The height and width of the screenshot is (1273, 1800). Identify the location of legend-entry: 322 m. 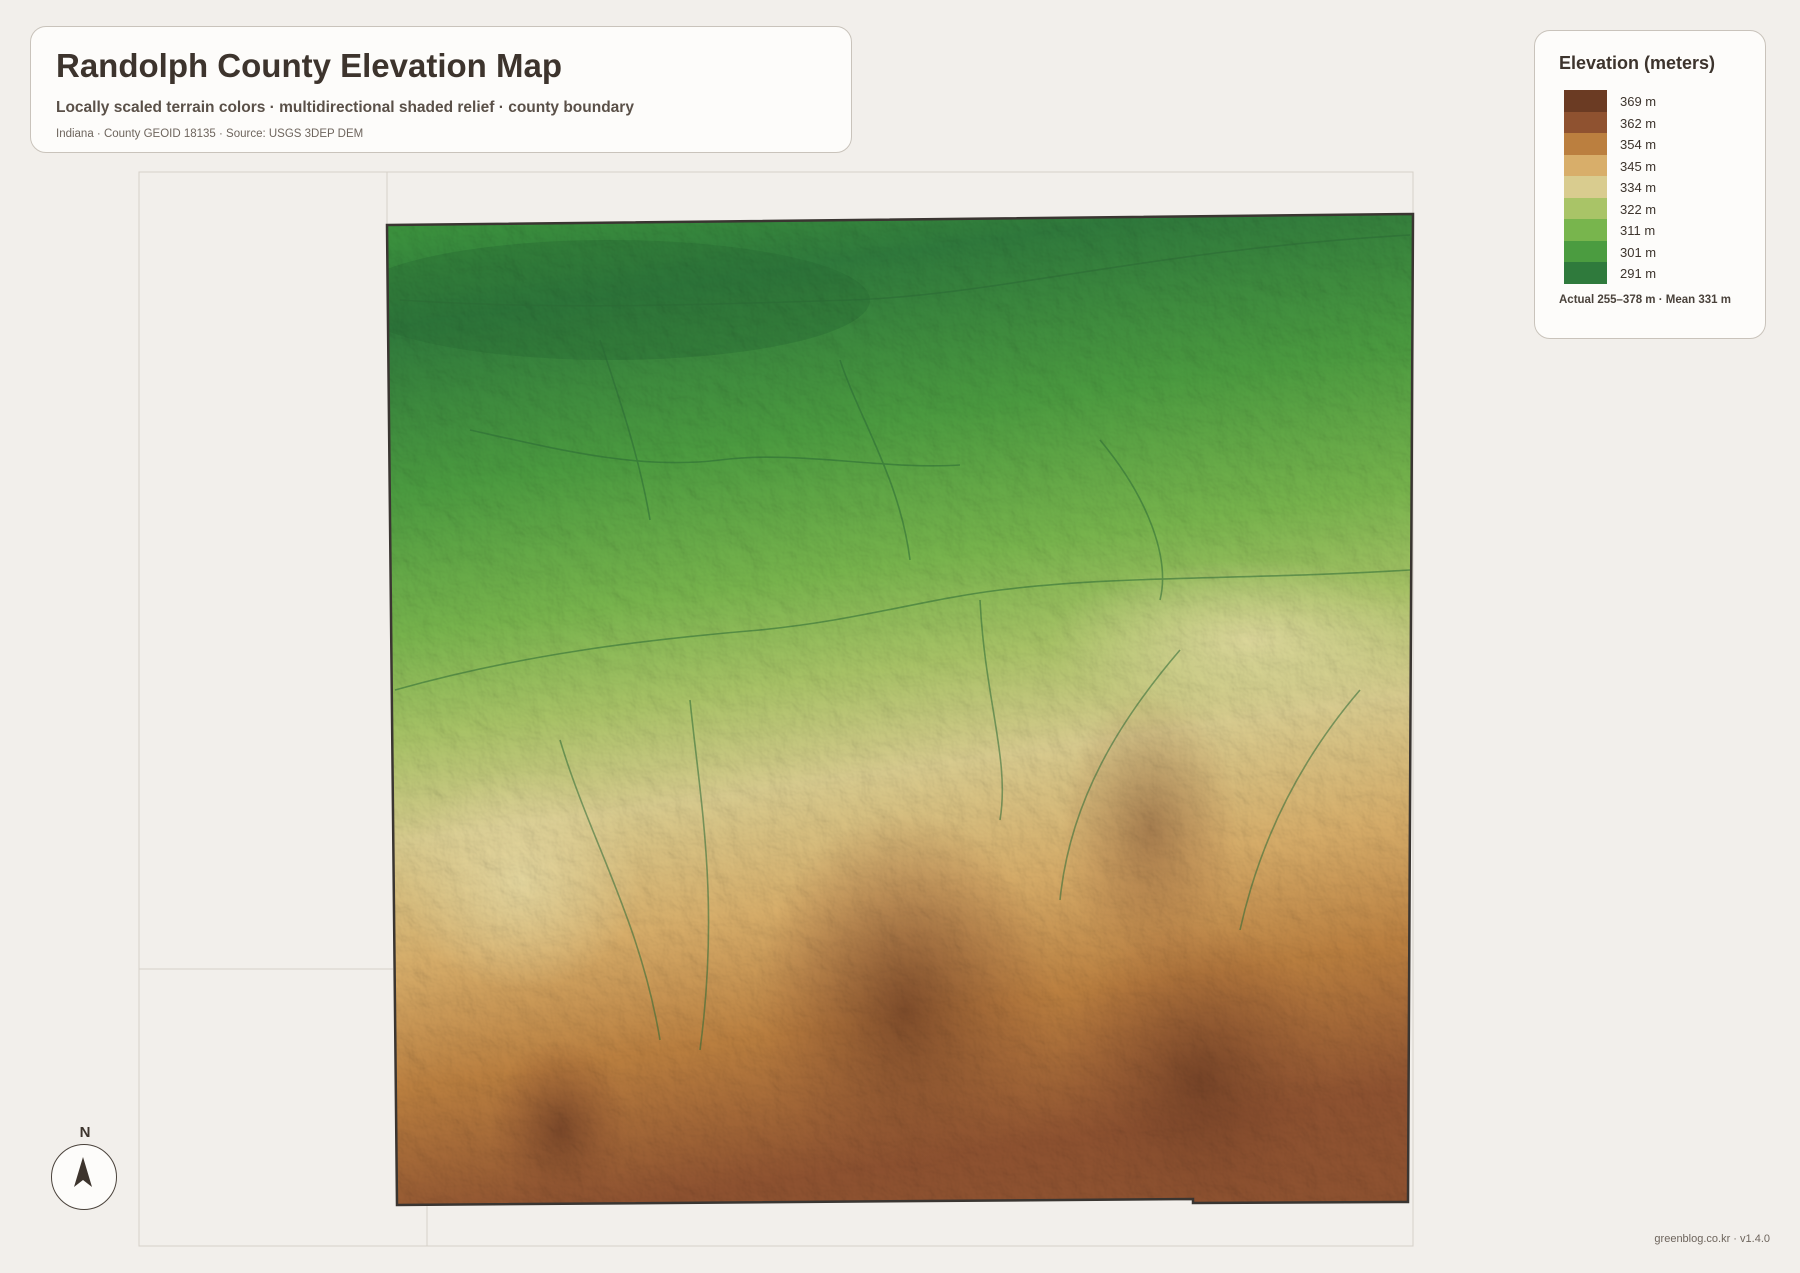
(1654, 208).